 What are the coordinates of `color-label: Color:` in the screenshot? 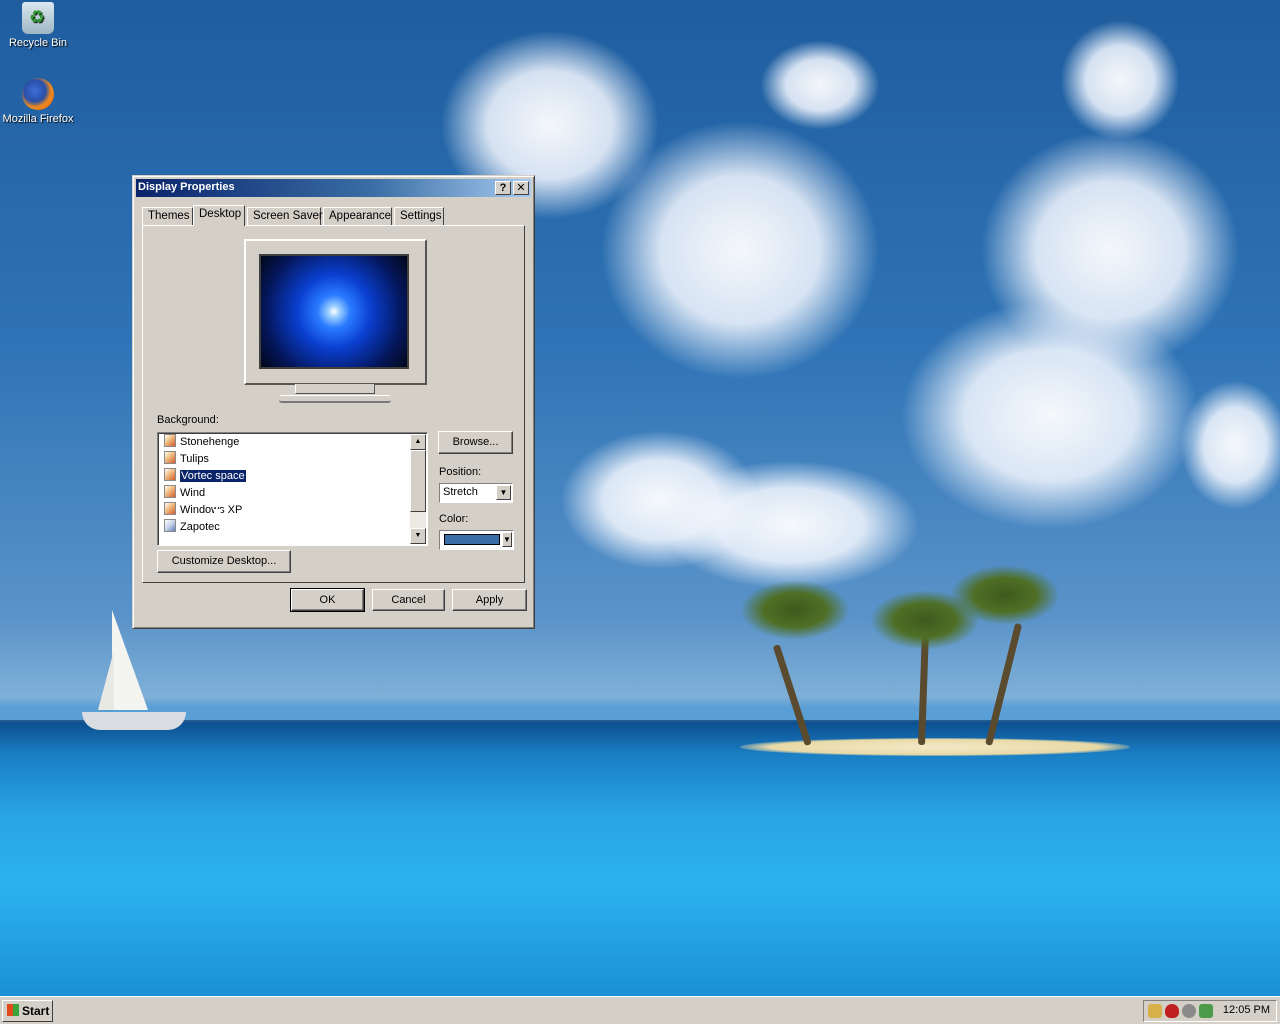 It's located at (454, 519).